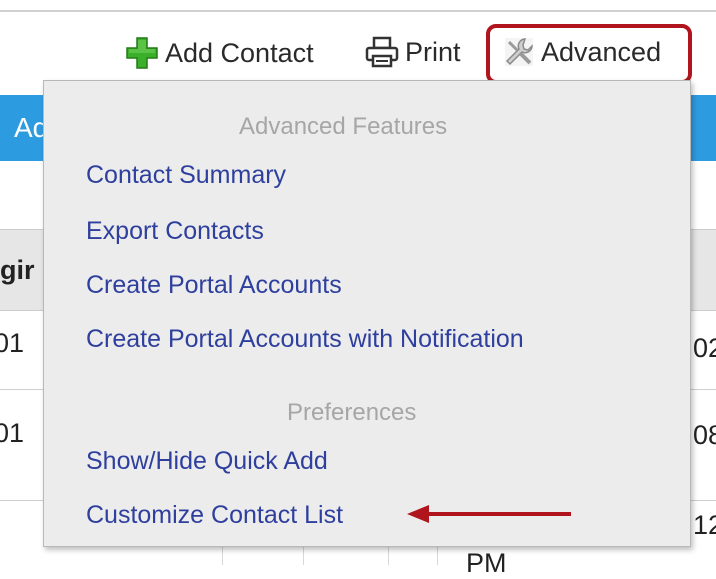 Image resolution: width=716 pixels, height=579 pixels. Describe the element at coordinates (239, 52) in the screenshot. I see `add-contact-label: Add Contact` at that location.